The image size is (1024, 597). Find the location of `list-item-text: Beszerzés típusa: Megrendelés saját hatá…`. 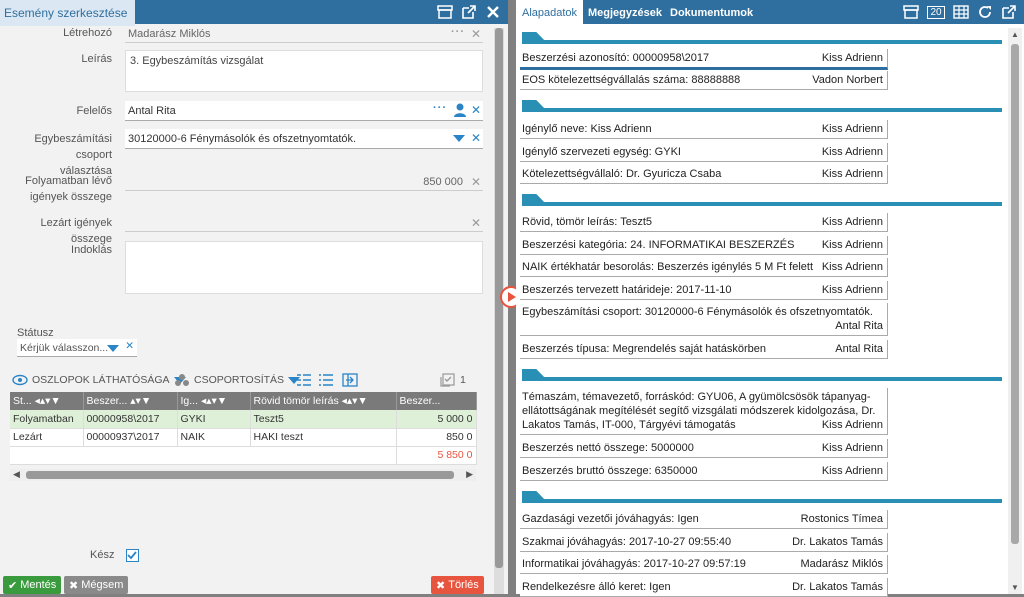

list-item-text: Beszerzés típusa: Megrendelés saját hatá… is located at coordinates (644, 349).